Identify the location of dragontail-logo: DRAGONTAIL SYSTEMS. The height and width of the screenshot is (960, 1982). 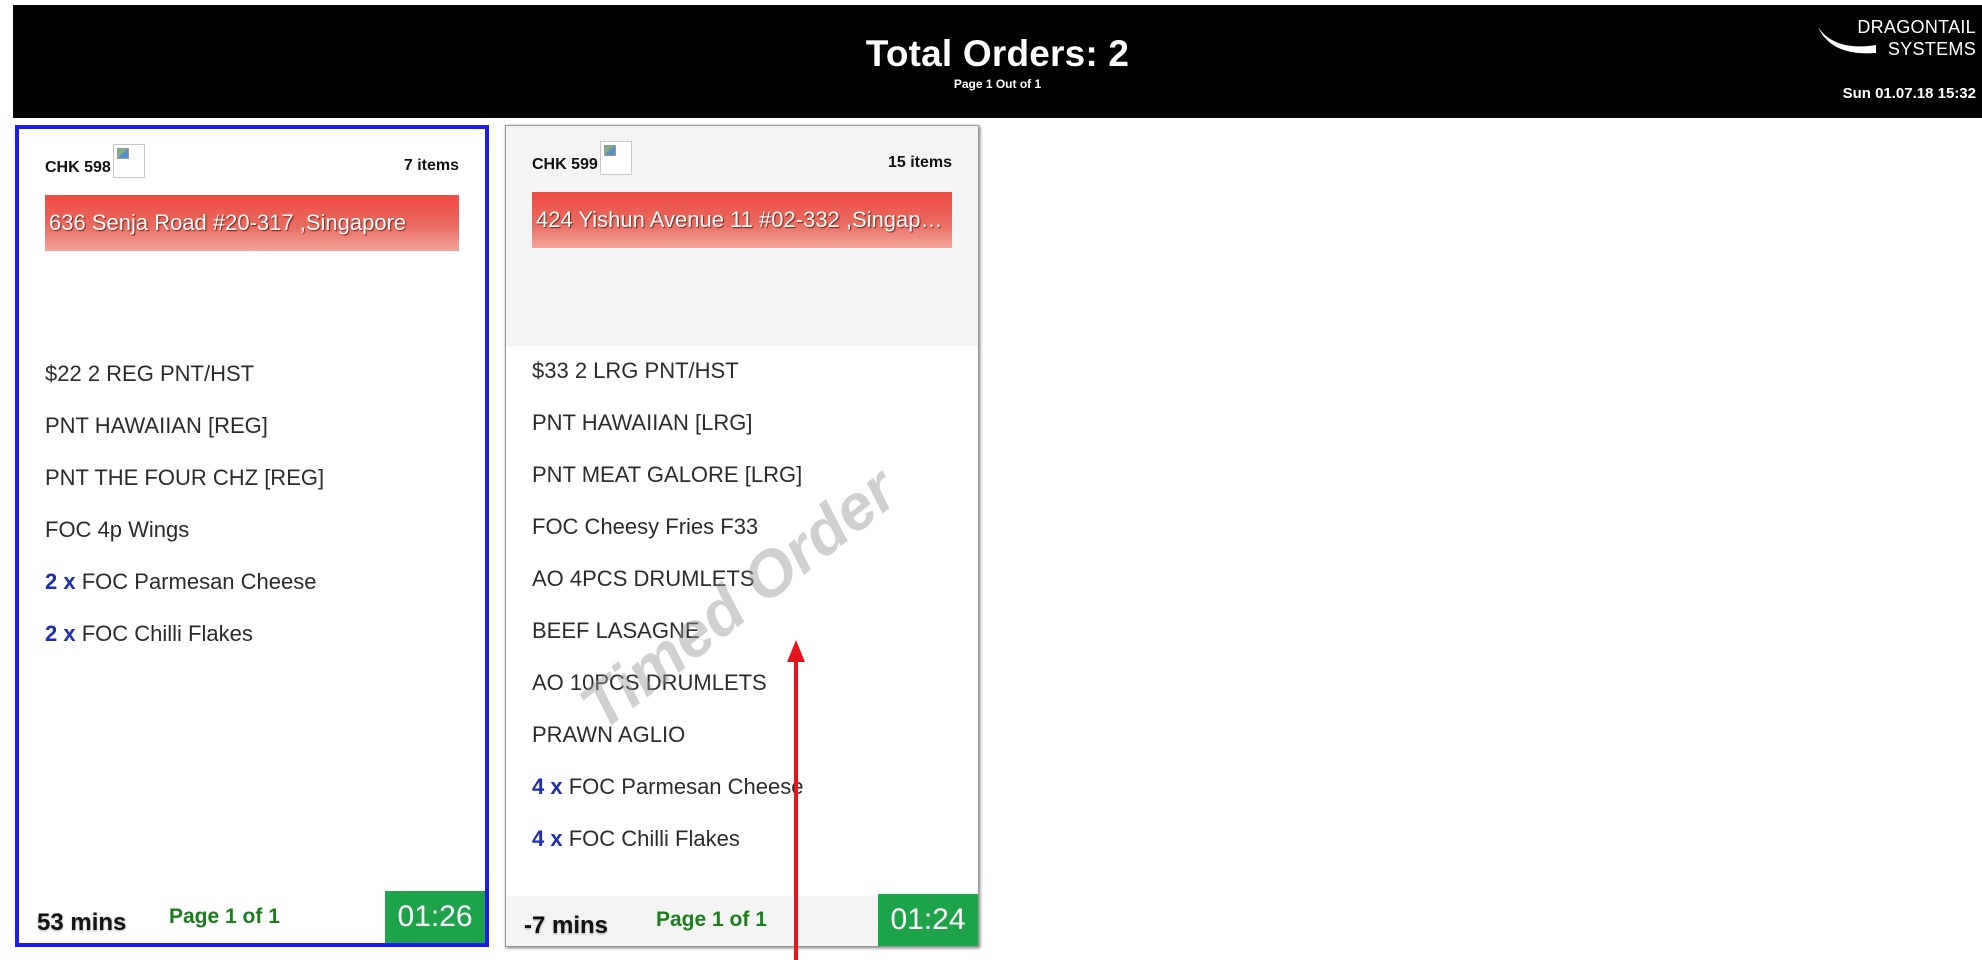
(1896, 42).